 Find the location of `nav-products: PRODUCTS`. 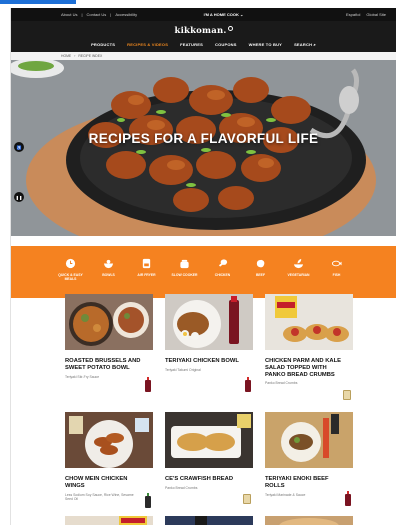

nav-products: PRODUCTS is located at coordinates (103, 44).